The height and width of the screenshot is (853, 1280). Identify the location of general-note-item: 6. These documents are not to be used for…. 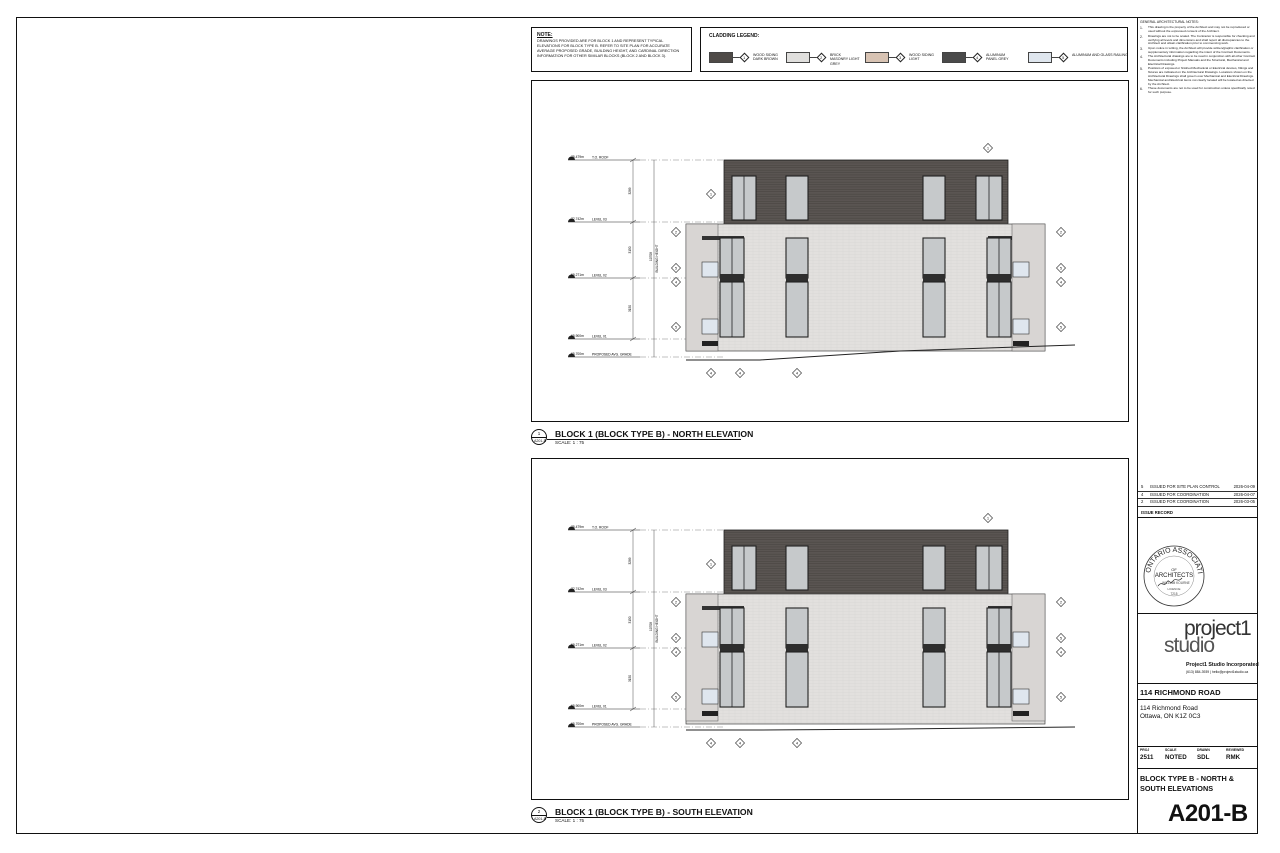
(1198, 90).